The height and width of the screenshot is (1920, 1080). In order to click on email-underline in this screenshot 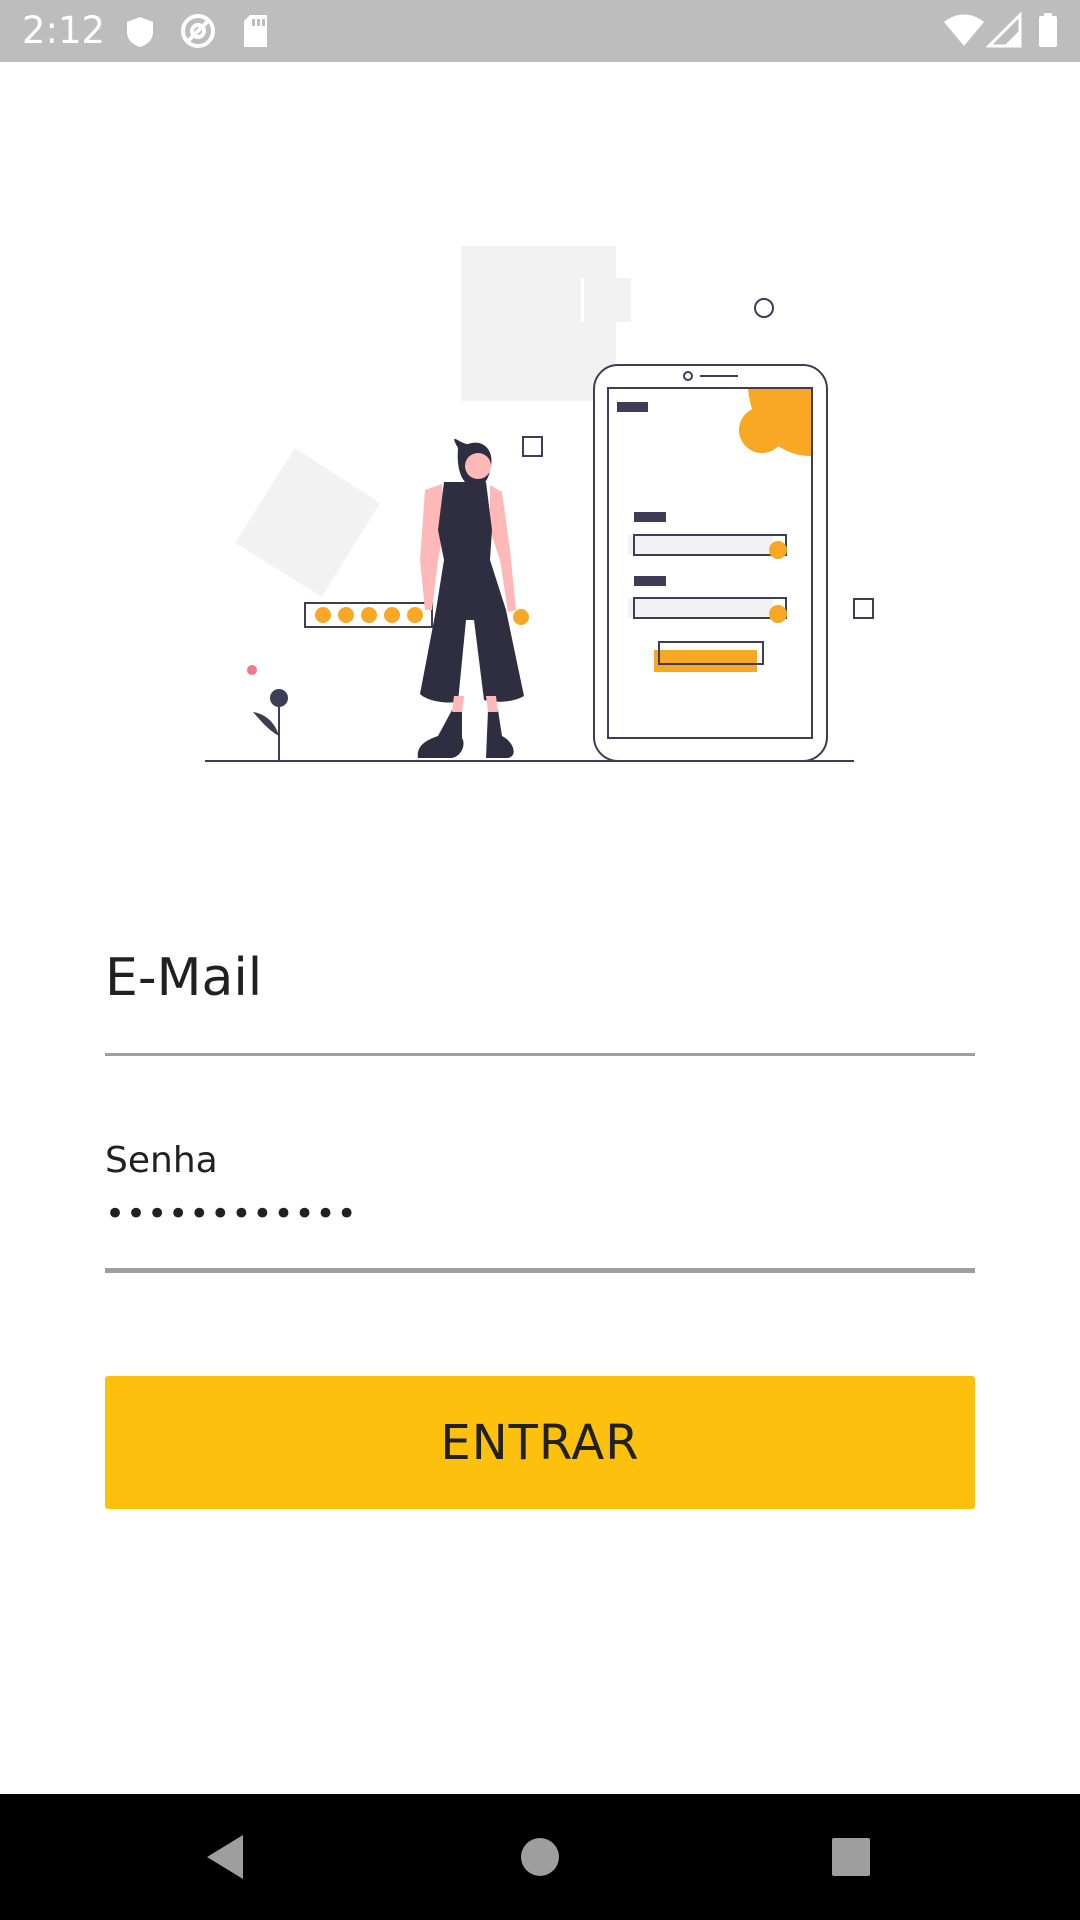, I will do `click(540, 1054)`.